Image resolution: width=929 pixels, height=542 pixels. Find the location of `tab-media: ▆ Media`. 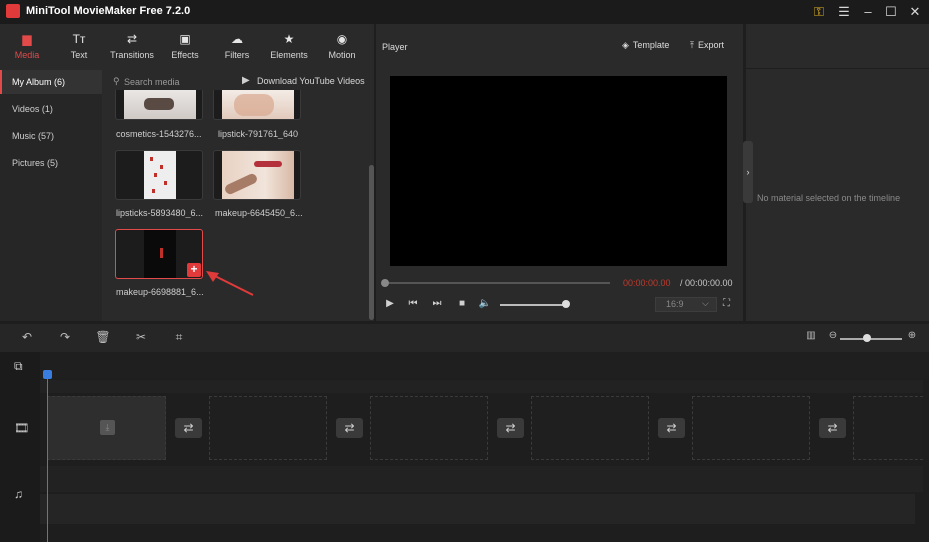

tab-media: ▆ Media is located at coordinates (27, 47).